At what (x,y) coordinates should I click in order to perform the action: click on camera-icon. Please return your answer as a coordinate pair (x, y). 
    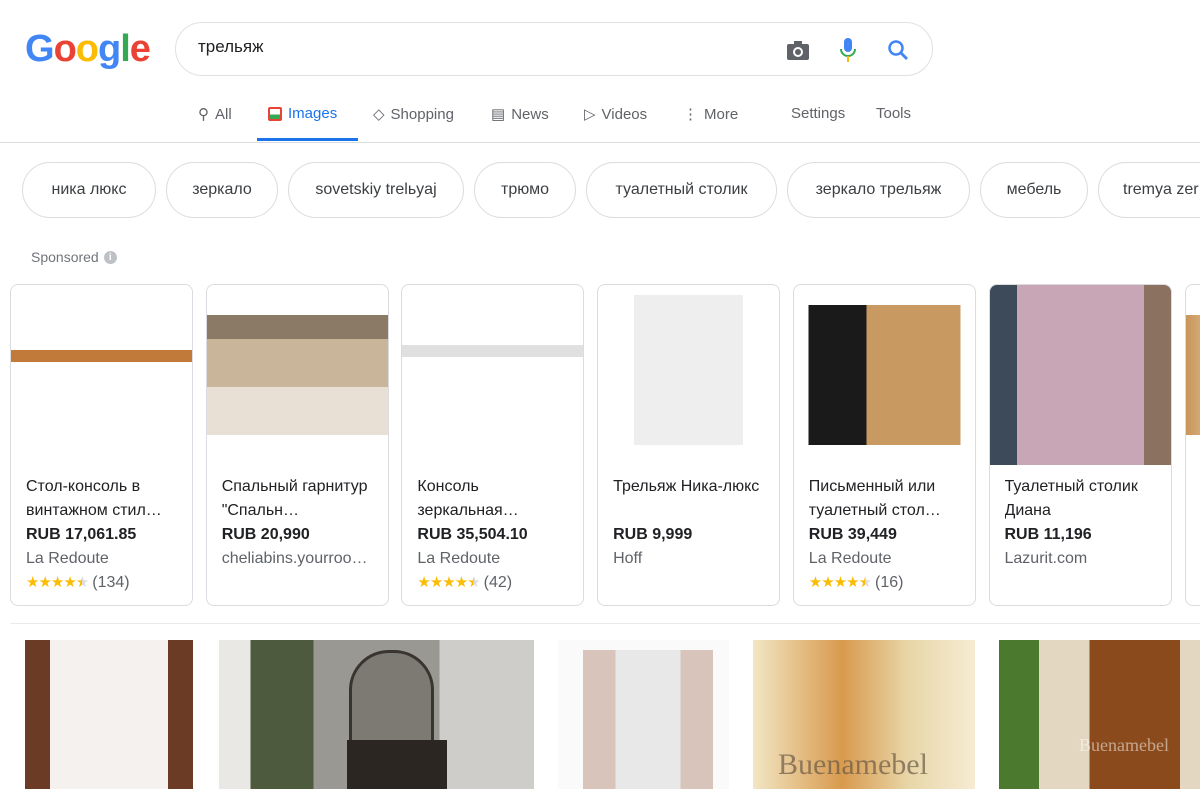
    Looking at the image, I should click on (798, 50).